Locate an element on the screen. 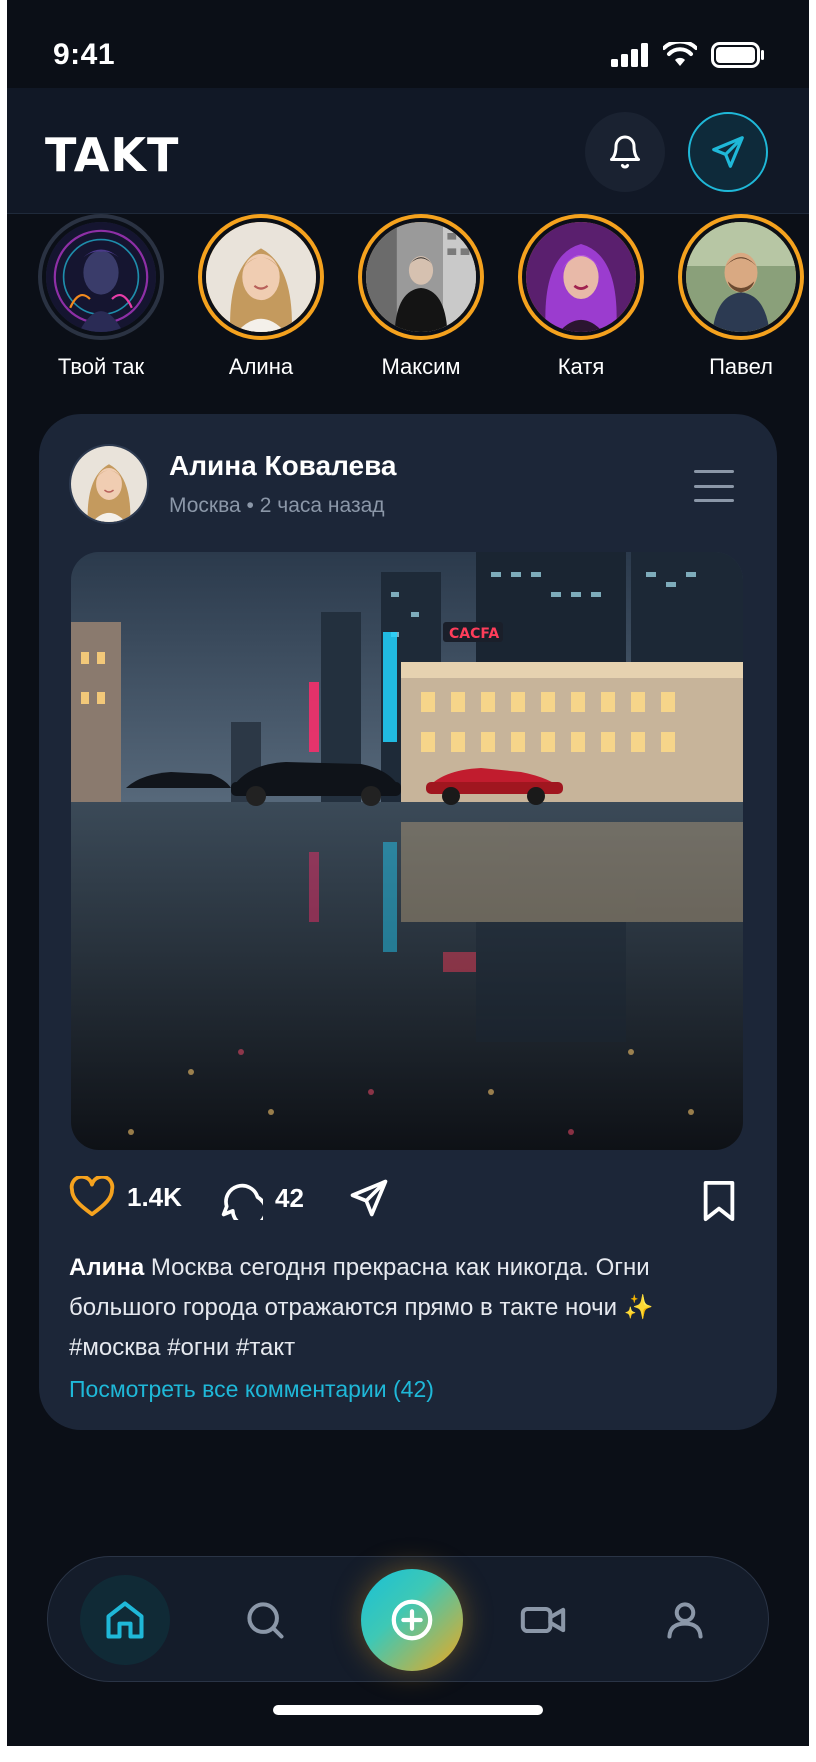  nav-home is located at coordinates (125, 1620).